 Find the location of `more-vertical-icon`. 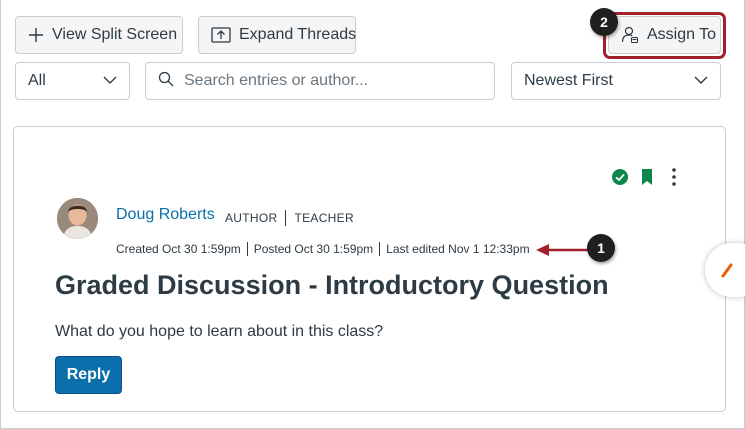

more-vertical-icon is located at coordinates (674, 179).